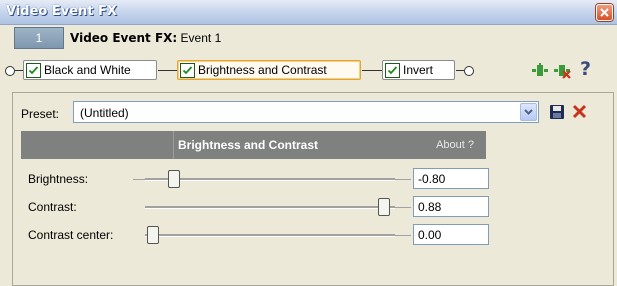 Image resolution: width=617 pixels, height=286 pixels. I want to click on remove-plugin-button, so click(563, 72).